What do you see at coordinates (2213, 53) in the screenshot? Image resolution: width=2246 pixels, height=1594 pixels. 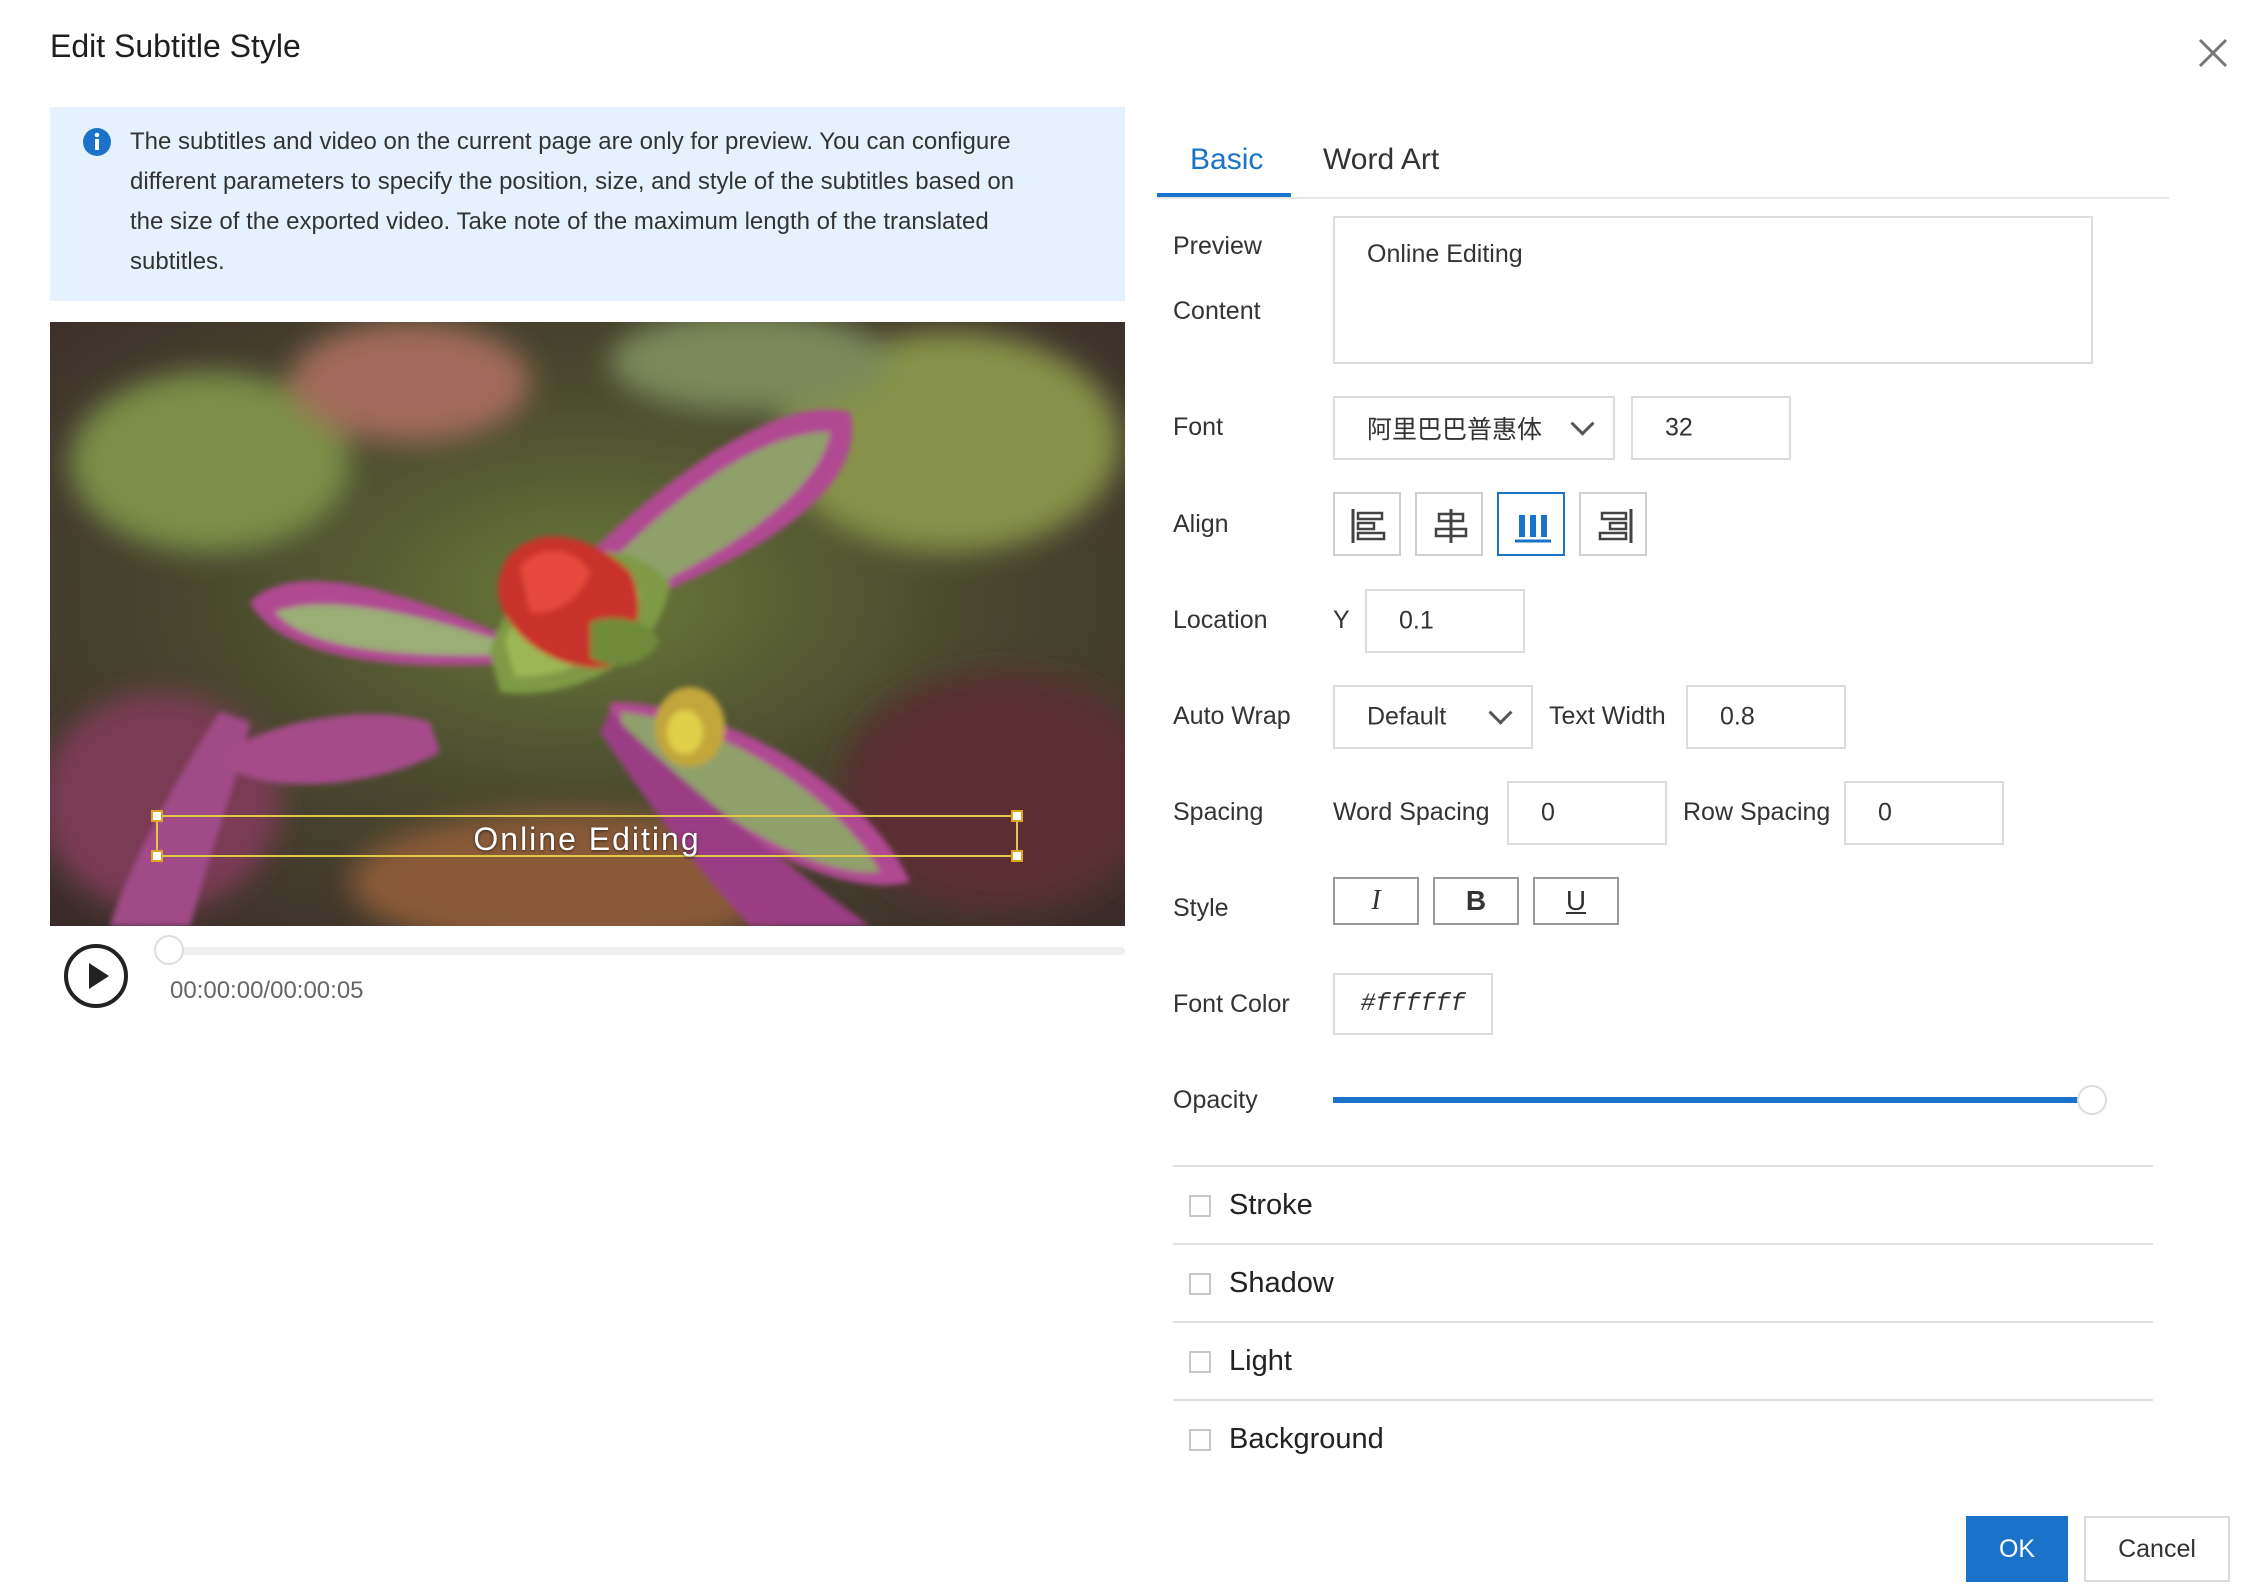 I see `close-icon` at bounding box center [2213, 53].